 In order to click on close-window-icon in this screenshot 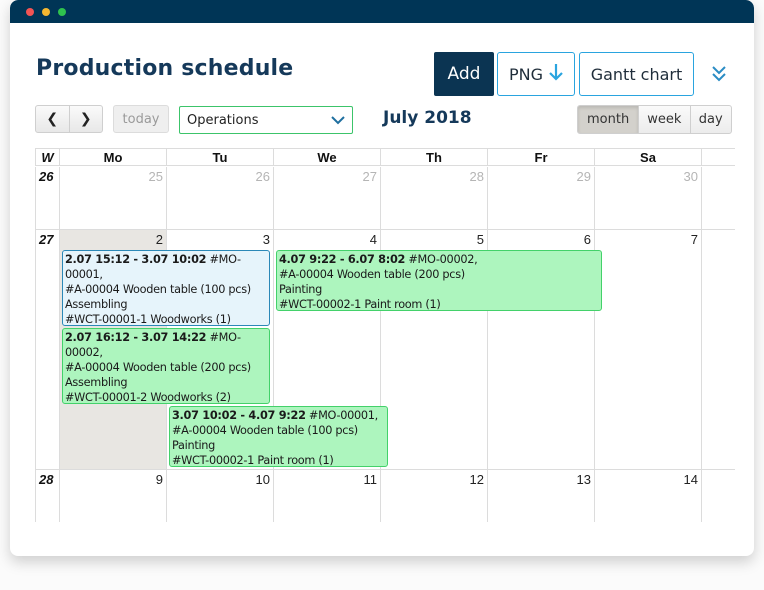, I will do `click(30, 12)`.